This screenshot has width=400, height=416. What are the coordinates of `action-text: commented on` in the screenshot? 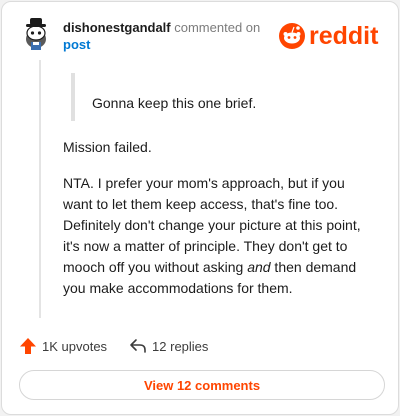 It's located at (217, 27).